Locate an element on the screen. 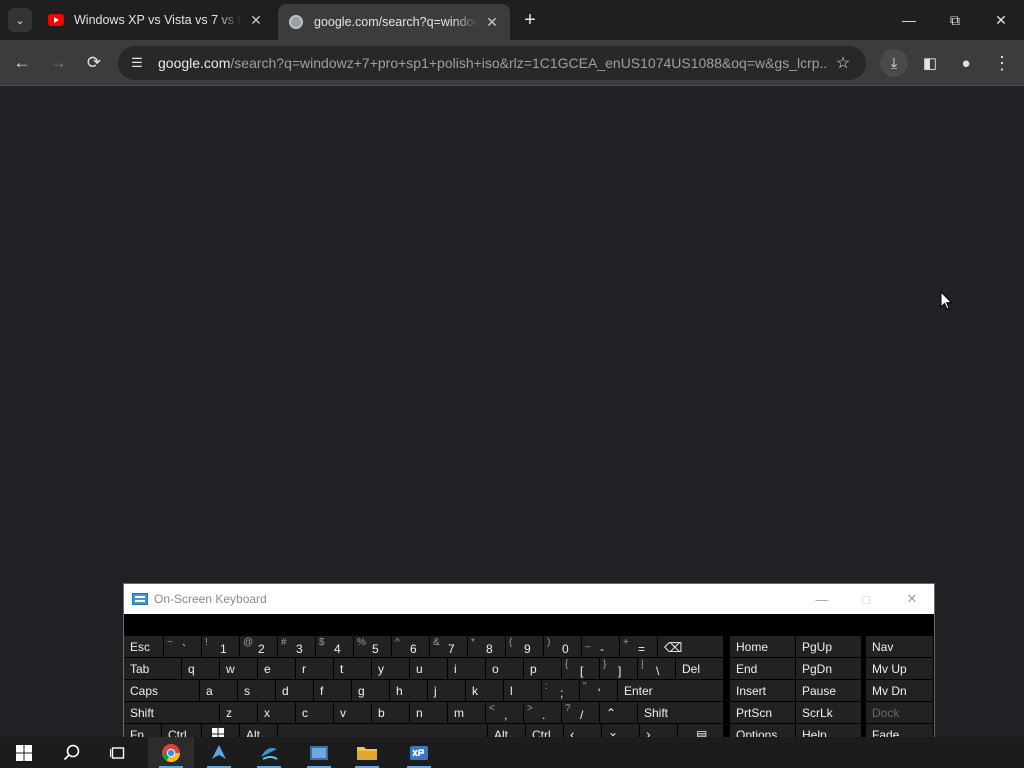  forward-button: → is located at coordinates (58, 63).